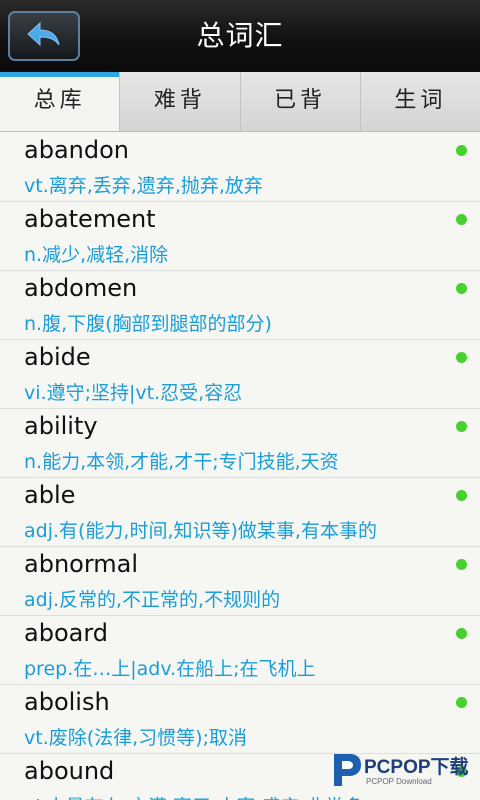 This screenshot has width=480, height=800. Describe the element at coordinates (181, 462) in the screenshot. I see `word-definition: n.能力,本领,才能,才干;专门技能,天资` at that location.